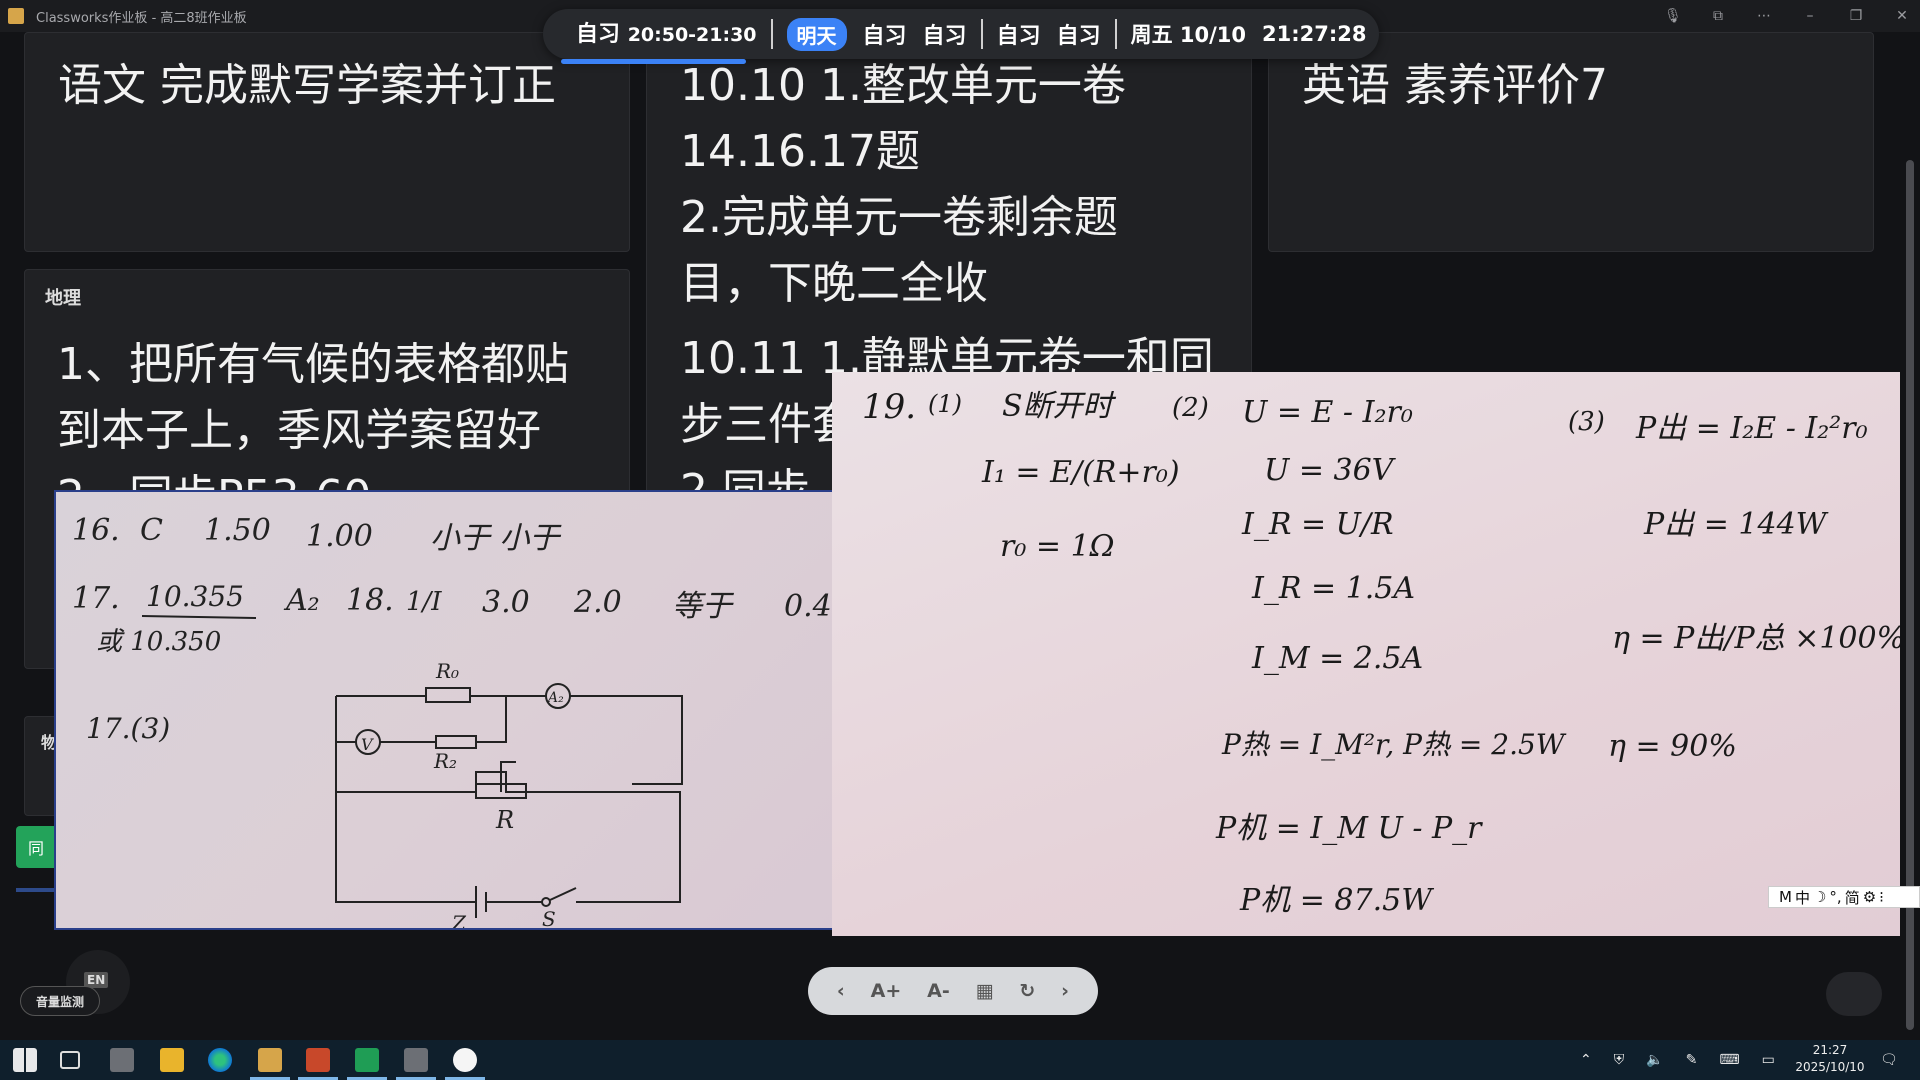 Image resolution: width=1920 pixels, height=1080 pixels. What do you see at coordinates (985, 991) in the screenshot?
I see `calendar-icon: ▦` at bounding box center [985, 991].